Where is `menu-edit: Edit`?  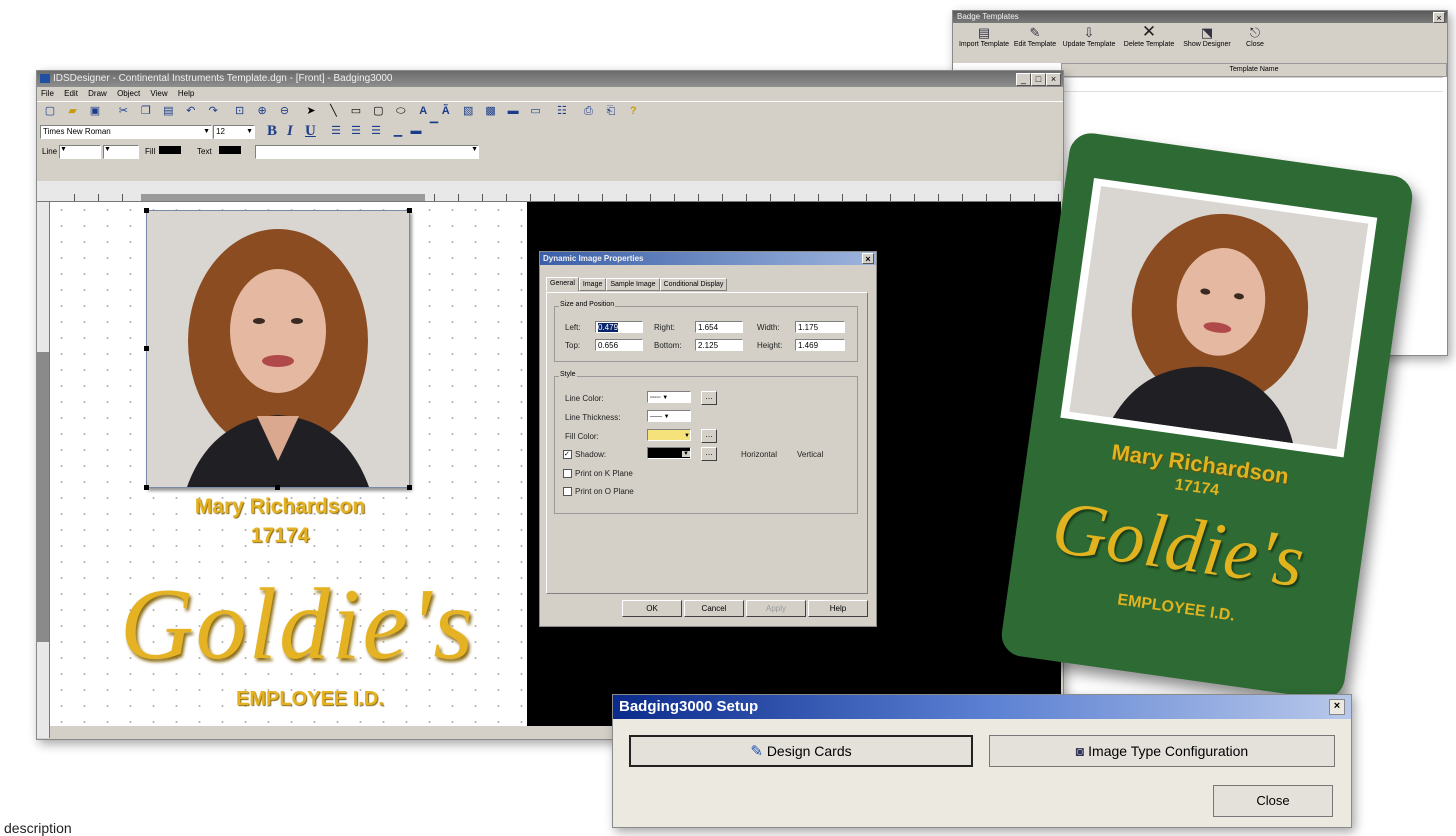 menu-edit: Edit is located at coordinates (71, 93).